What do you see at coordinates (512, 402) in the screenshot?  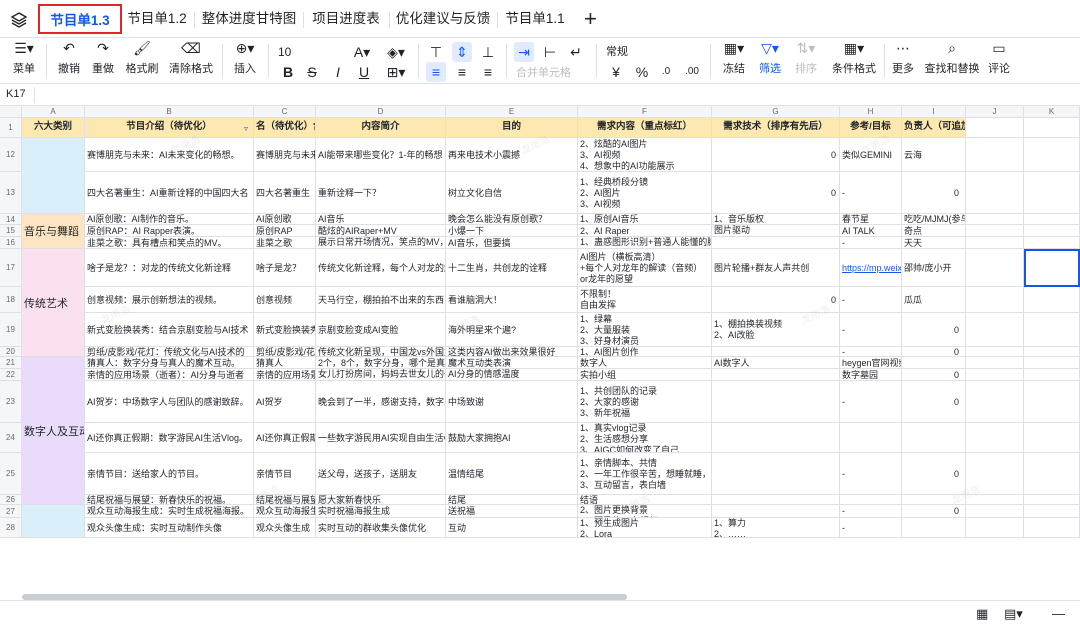 I see `table-cell: 中场致谢` at bounding box center [512, 402].